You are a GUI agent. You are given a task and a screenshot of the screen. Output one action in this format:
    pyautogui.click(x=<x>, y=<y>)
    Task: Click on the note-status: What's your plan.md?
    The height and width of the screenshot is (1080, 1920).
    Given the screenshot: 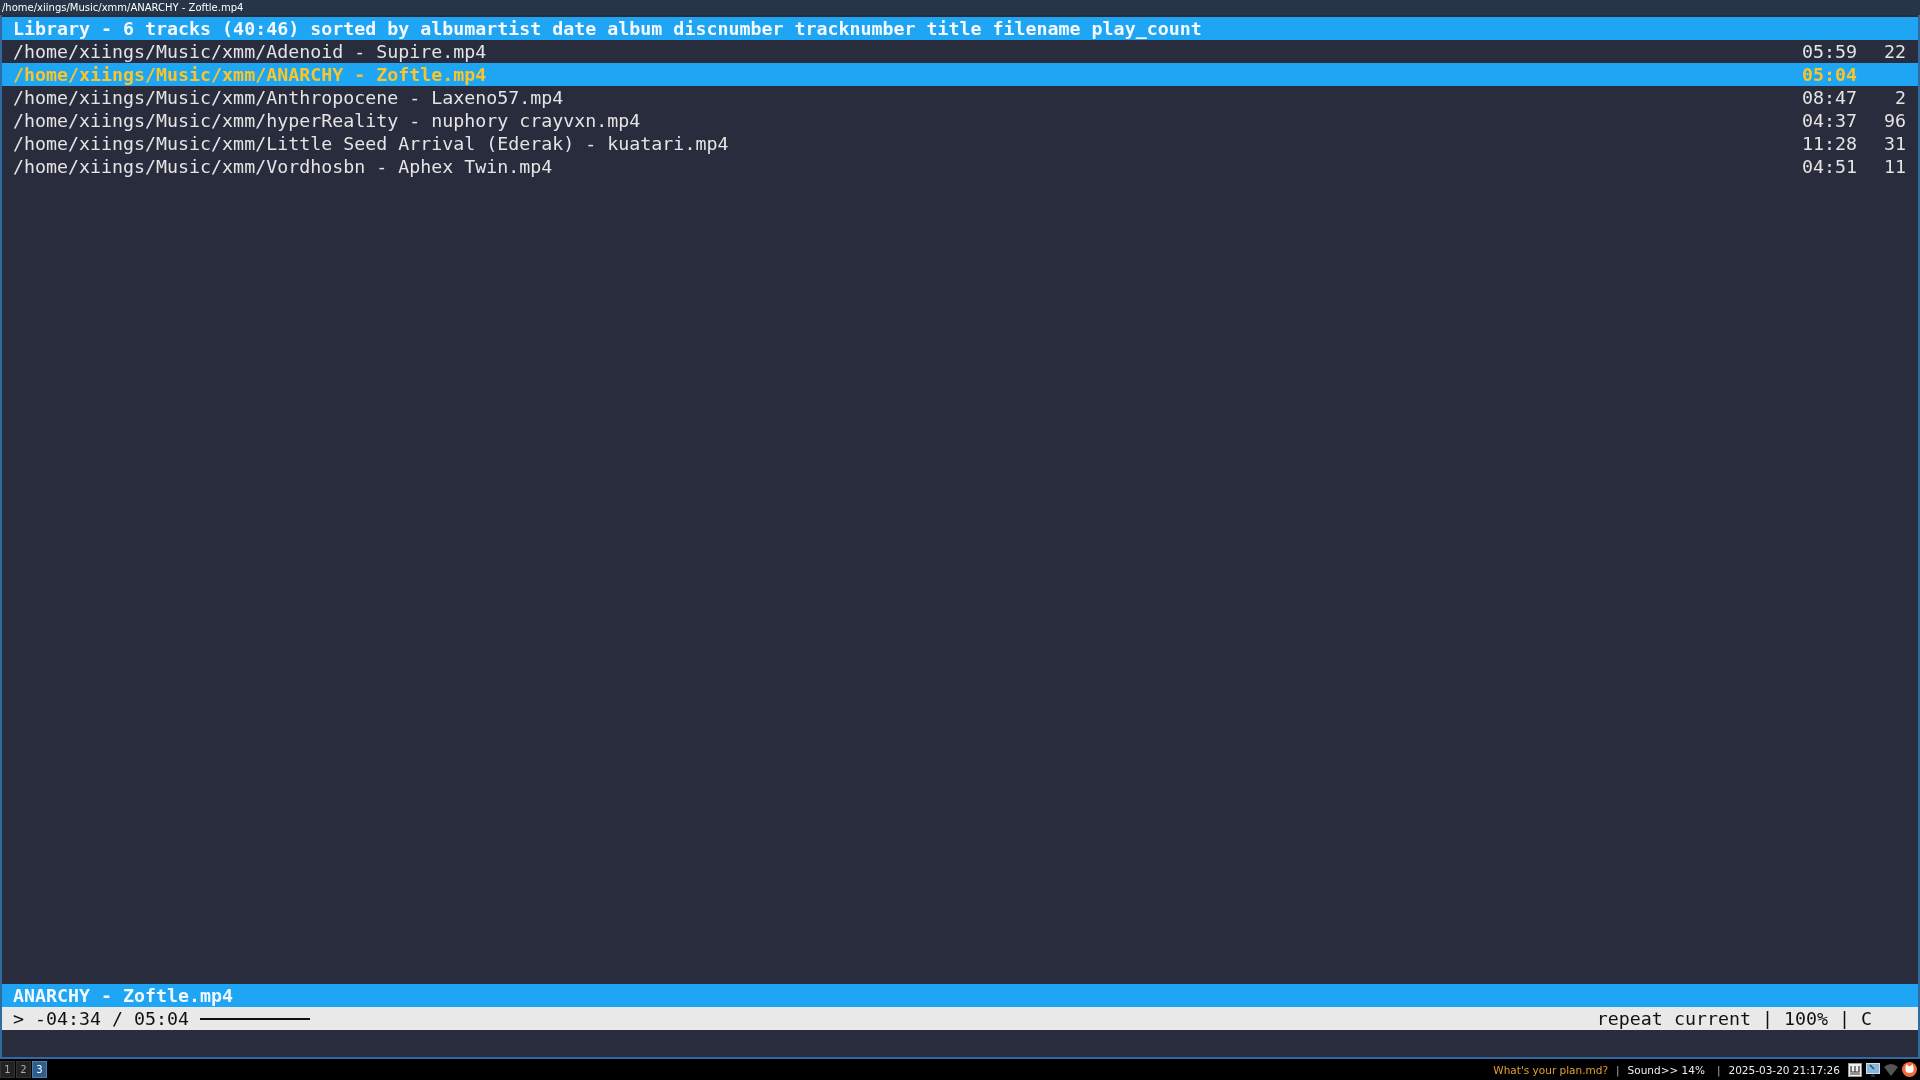 What is the action you would take?
    pyautogui.click(x=1551, y=1069)
    